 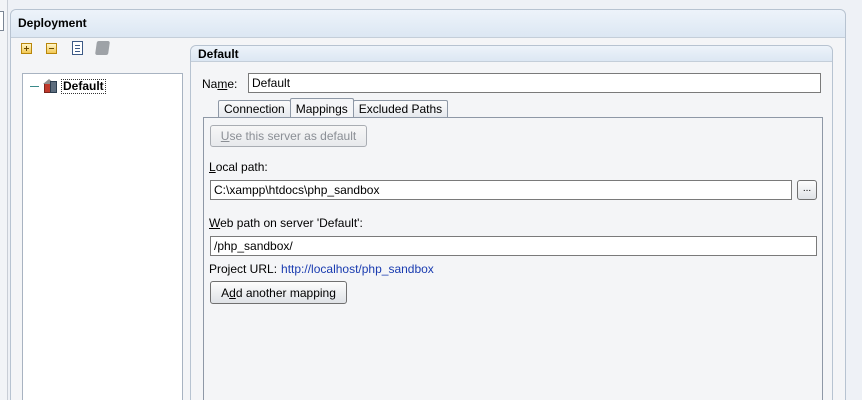 What do you see at coordinates (501, 190) in the screenshot?
I see `local-path-field: C:\xampp\htdocs\php_sandbox` at bounding box center [501, 190].